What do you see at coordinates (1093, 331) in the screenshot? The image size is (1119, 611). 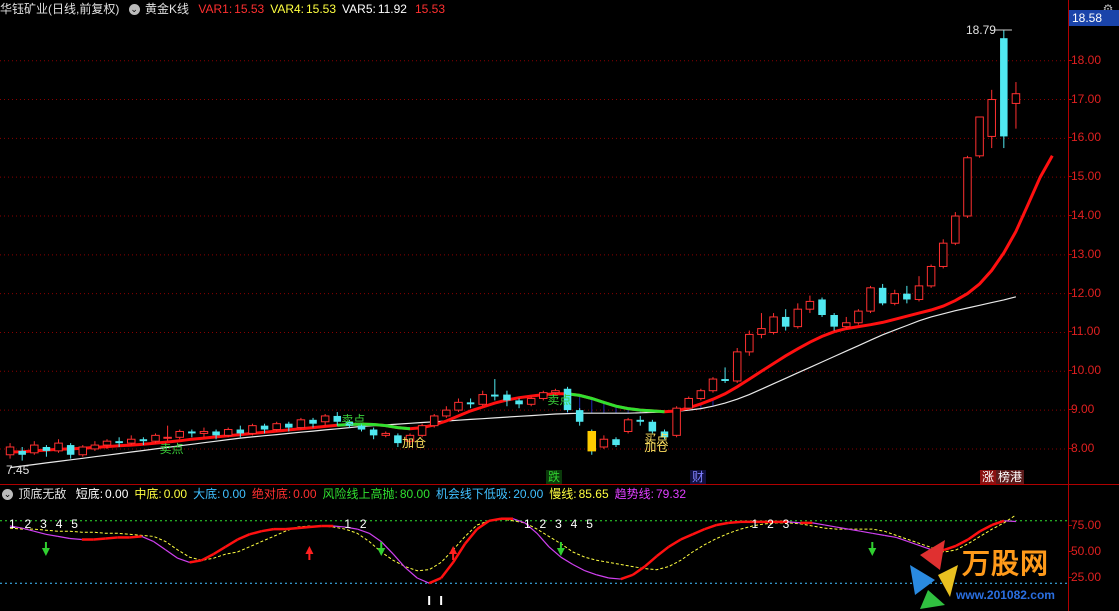 I see `price-tick-label: 11.00` at bounding box center [1093, 331].